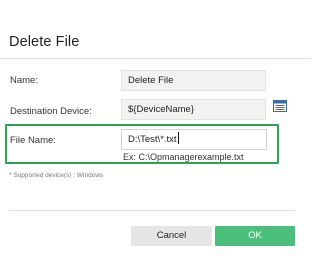 The image size is (320, 266). Describe the element at coordinates (155, 58) in the screenshot. I see `title-divider` at that location.